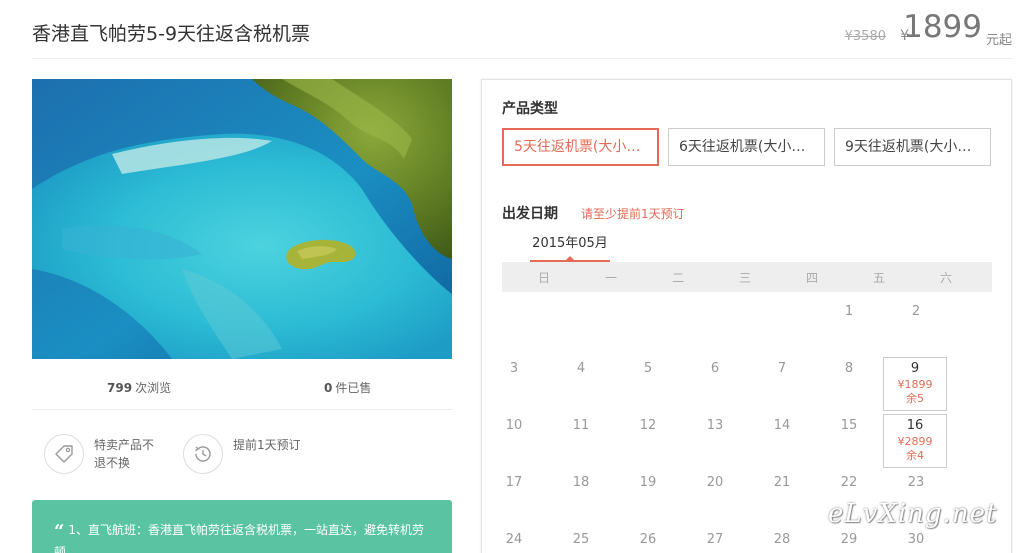 Image resolution: width=1035 pixels, height=553 pixels. I want to click on price-box: ¥3580 ¥ 1899 元起, so click(922, 32).